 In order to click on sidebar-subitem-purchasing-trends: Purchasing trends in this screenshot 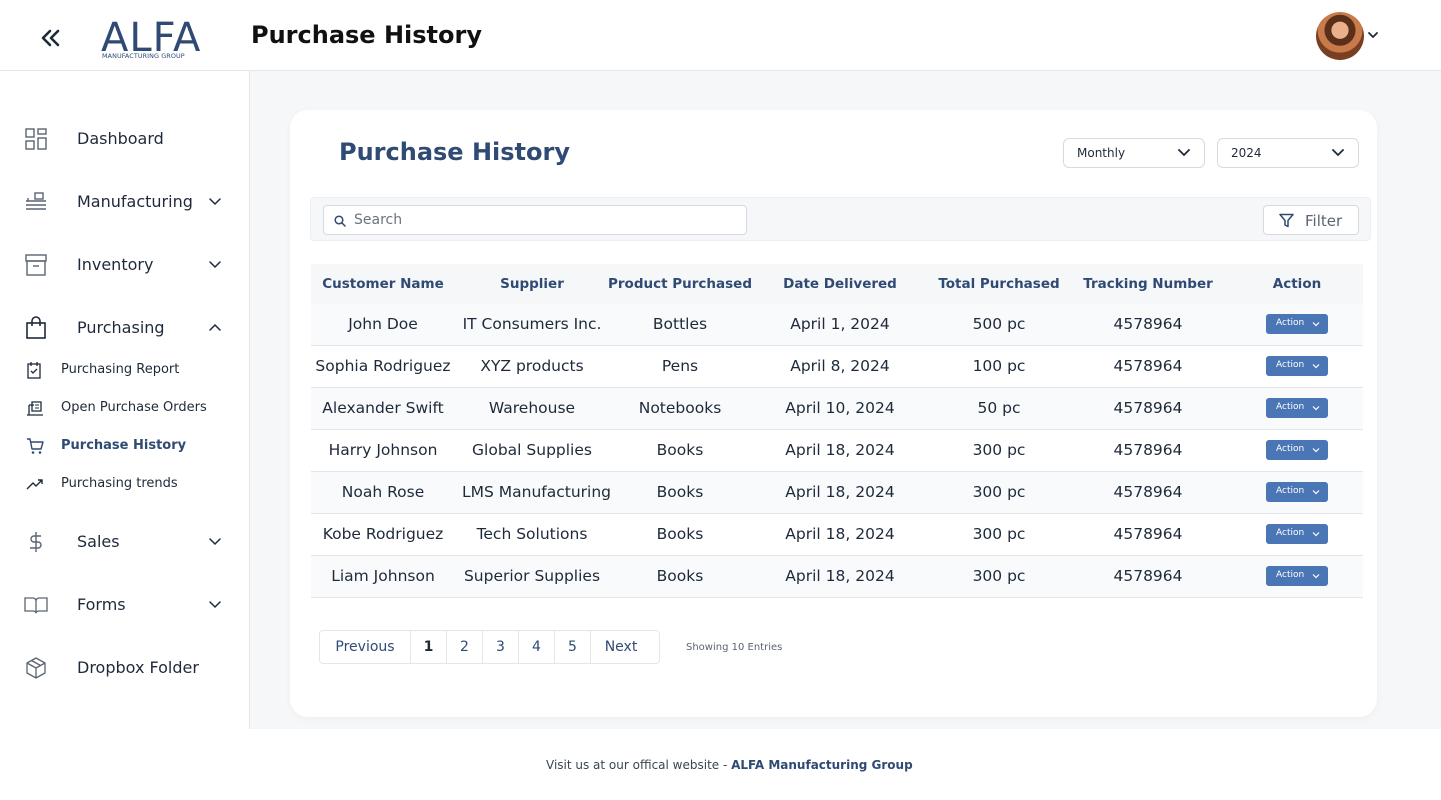, I will do `click(124, 484)`.